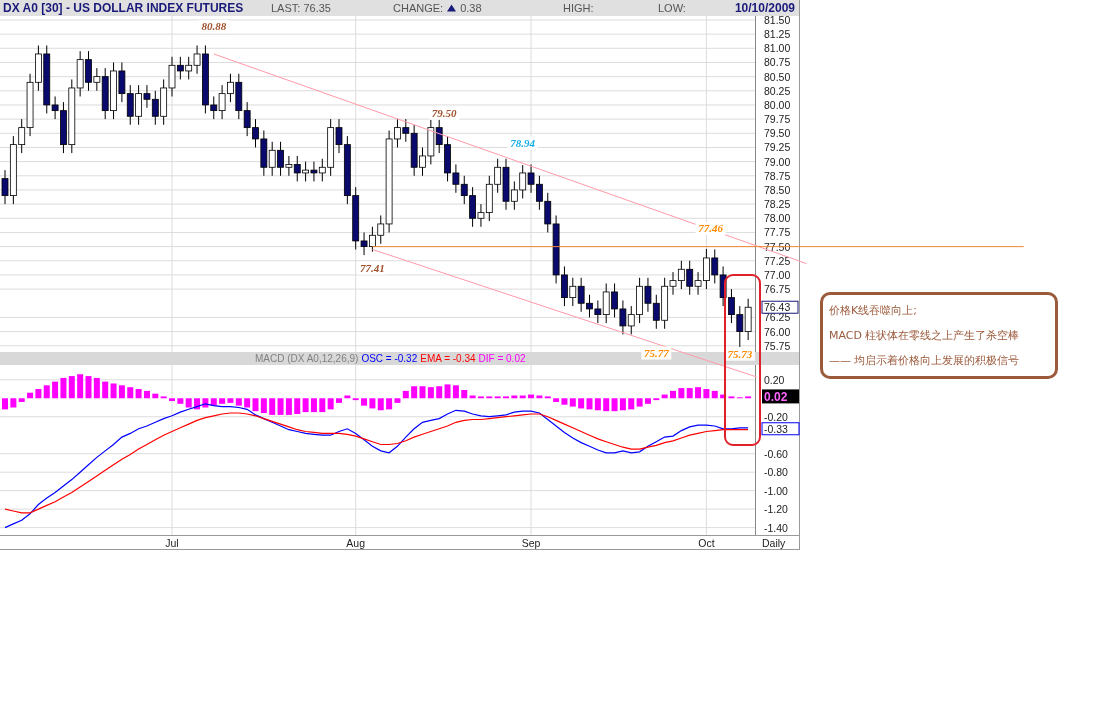  What do you see at coordinates (740, 353) in the screenshot?
I see `price-label: 75.73` at bounding box center [740, 353].